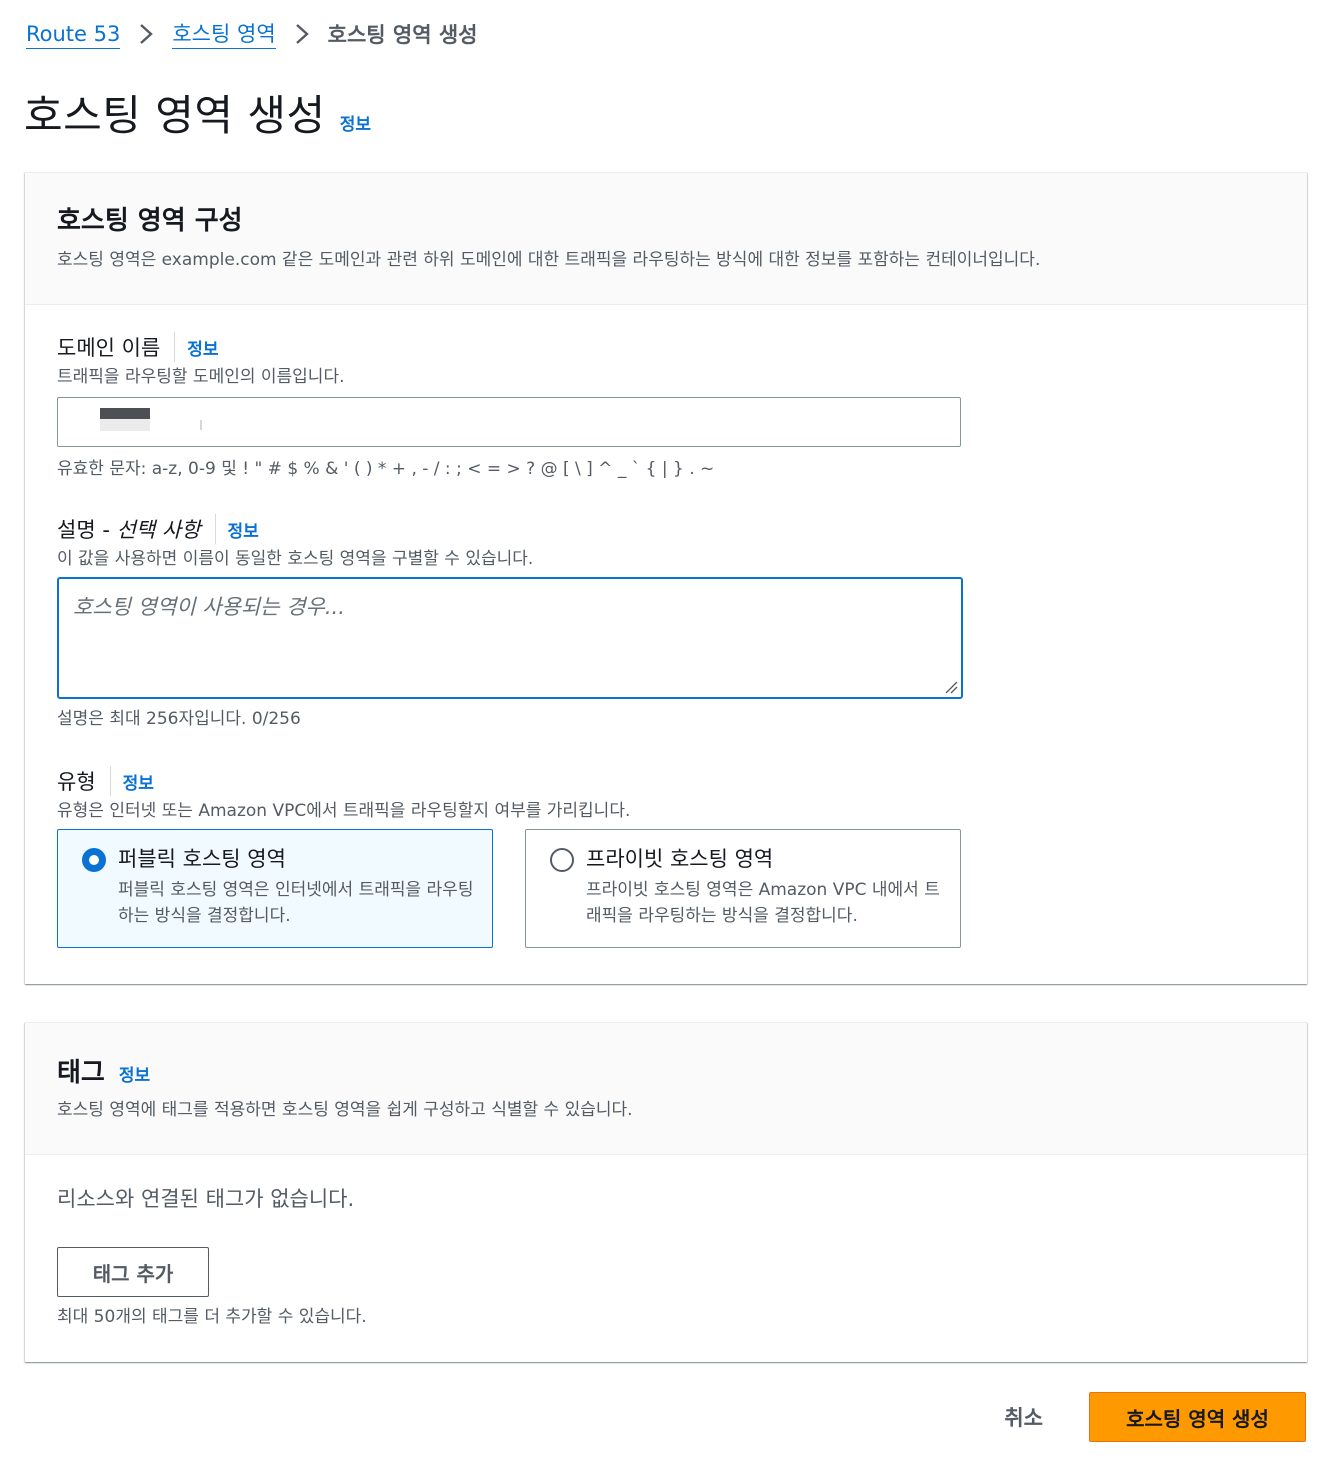  Describe the element at coordinates (224, 34) in the screenshot. I see `breadcrumb-hosted-zones-link: 호스팅 영역` at that location.